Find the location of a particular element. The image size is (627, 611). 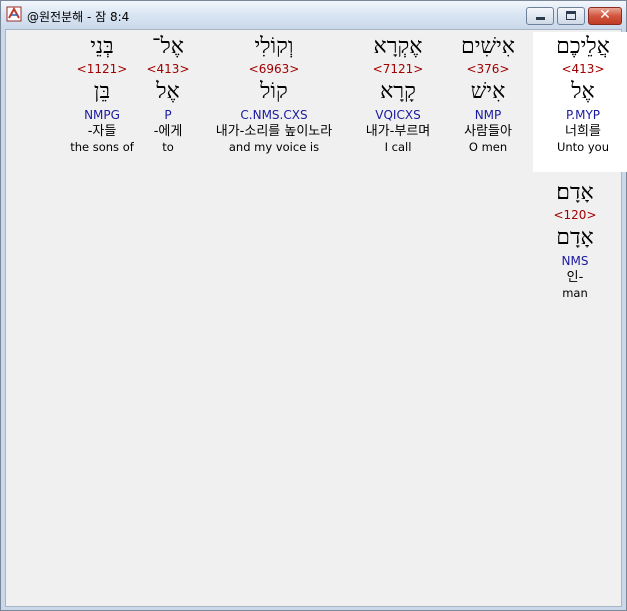

korean-gloss: 사람들아 is located at coordinates (488, 131).